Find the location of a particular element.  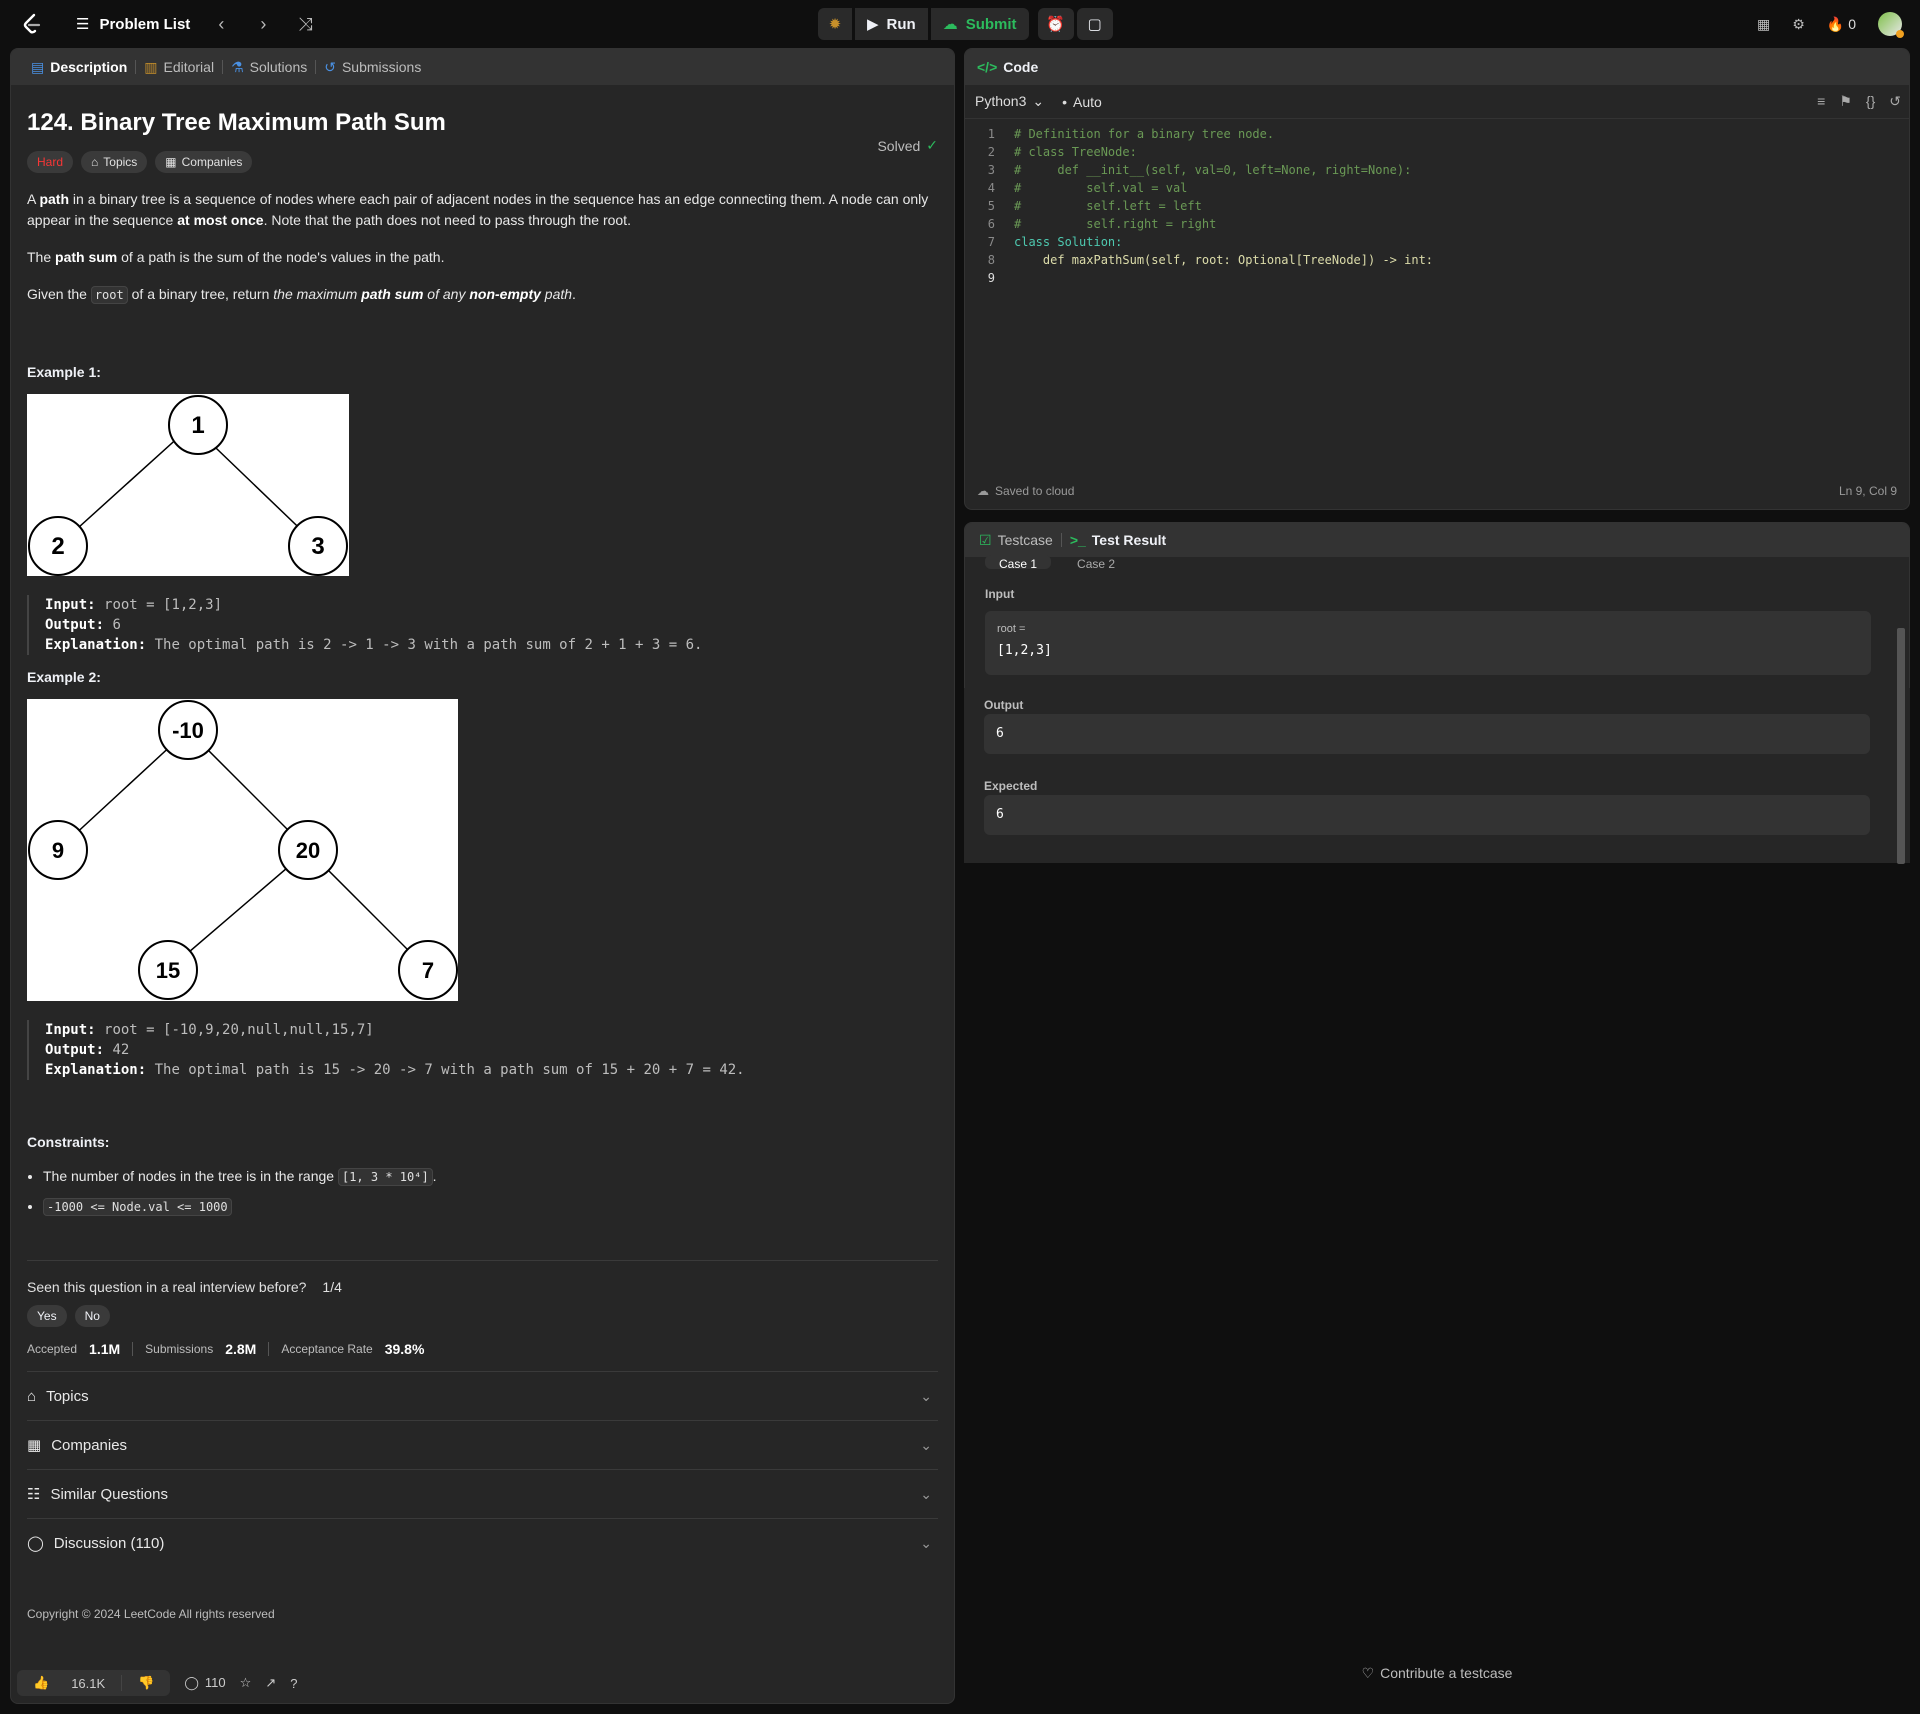

tab-solutions: ⚗ Solutions is located at coordinates (269, 67).